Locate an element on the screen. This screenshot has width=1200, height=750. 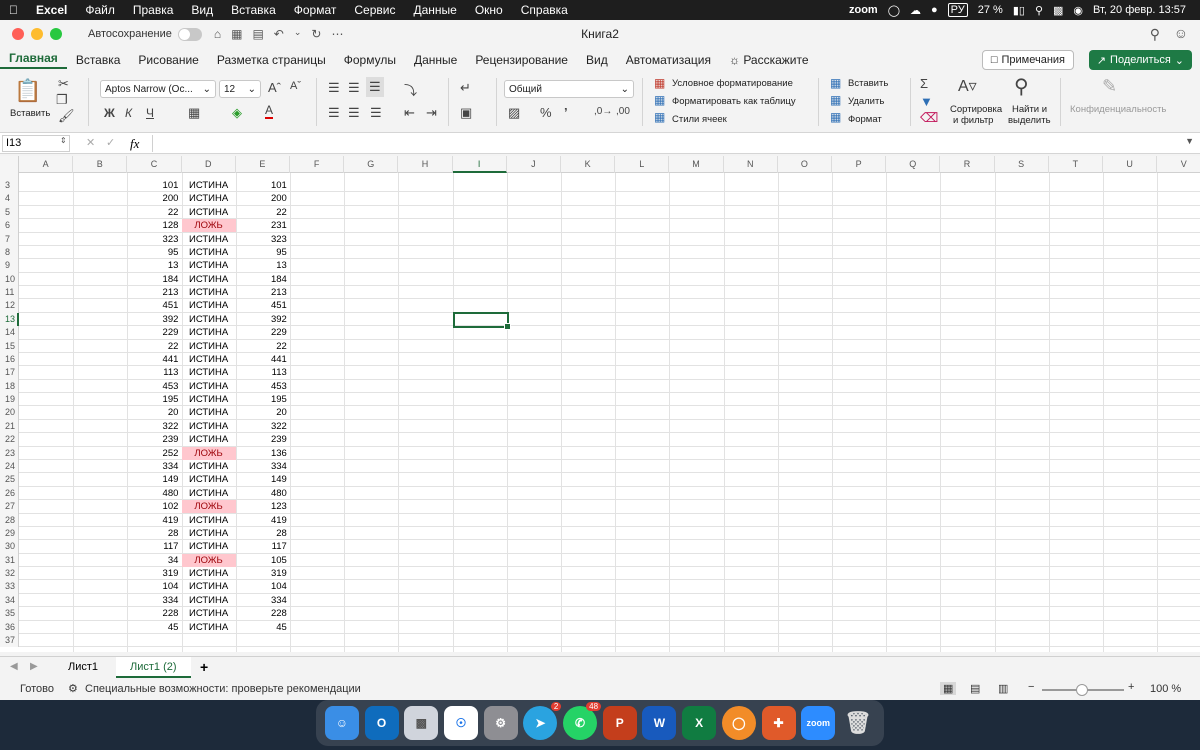
control-center-icon: ▩ is located at coordinates (1058, 10).